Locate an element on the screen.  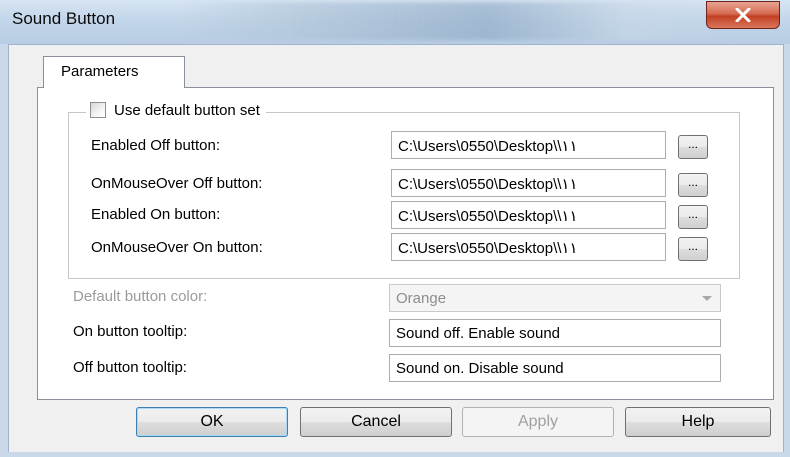
default-color-label: Default button color: is located at coordinates (140, 296).